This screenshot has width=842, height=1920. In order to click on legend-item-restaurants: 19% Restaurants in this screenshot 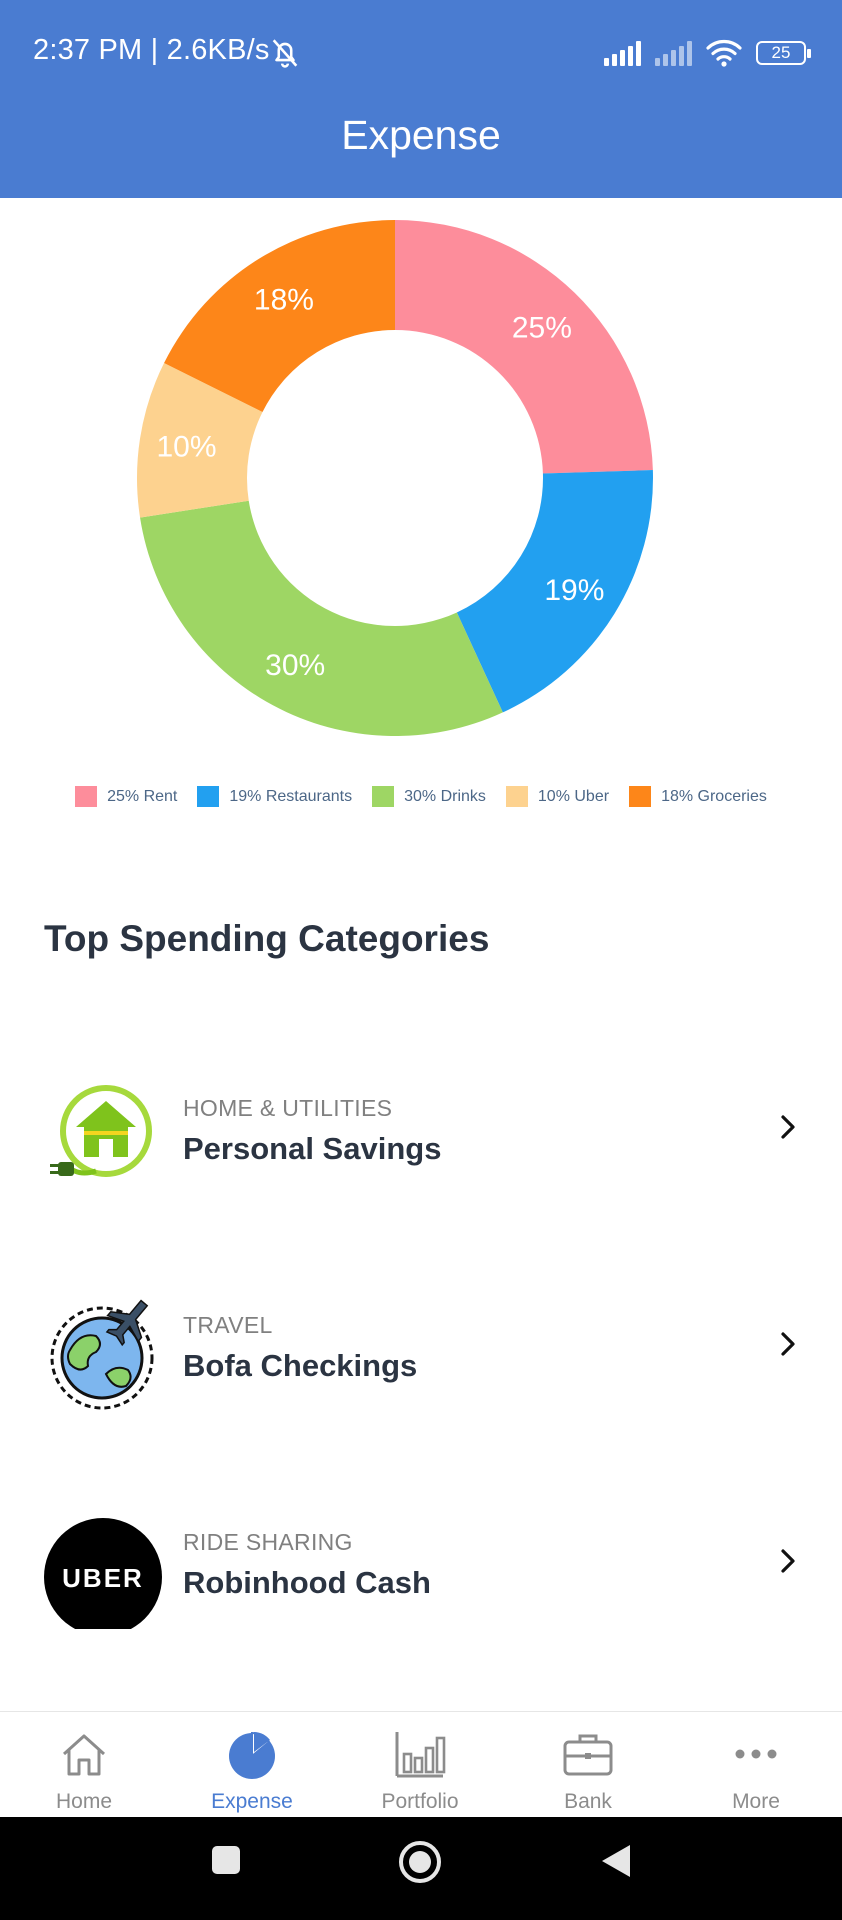, I will do `click(274, 796)`.